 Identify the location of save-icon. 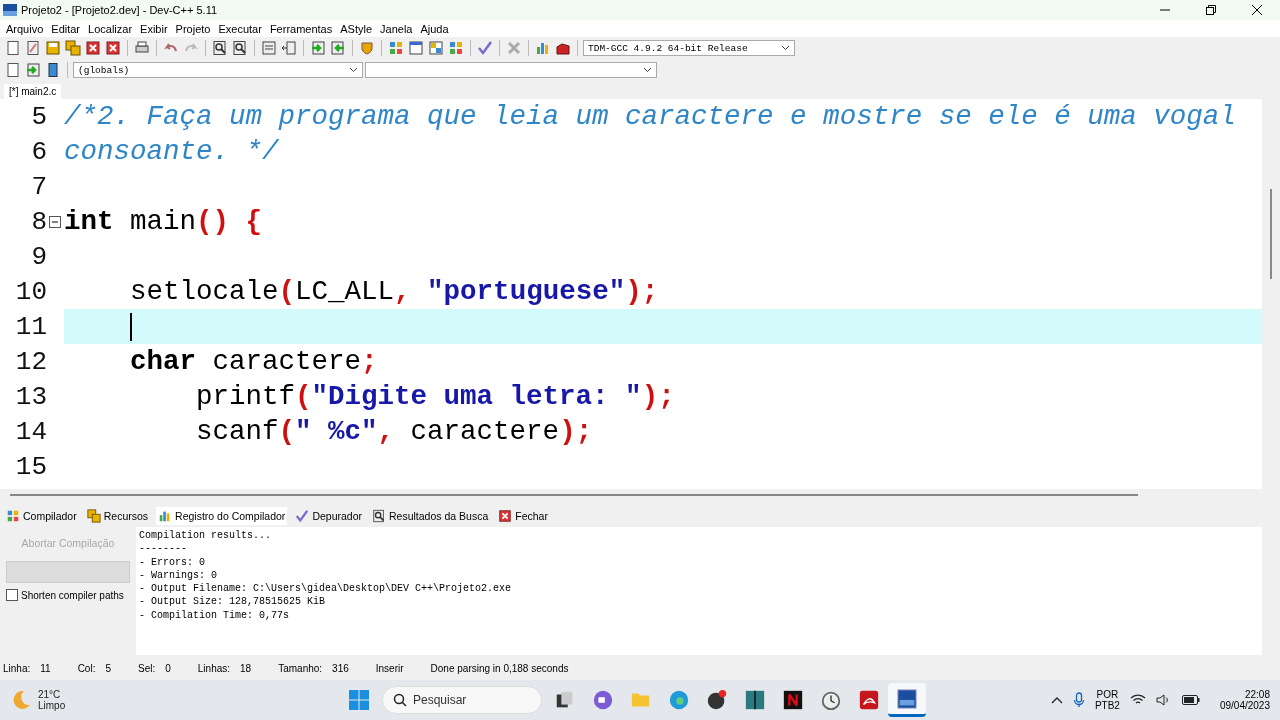
(53, 48).